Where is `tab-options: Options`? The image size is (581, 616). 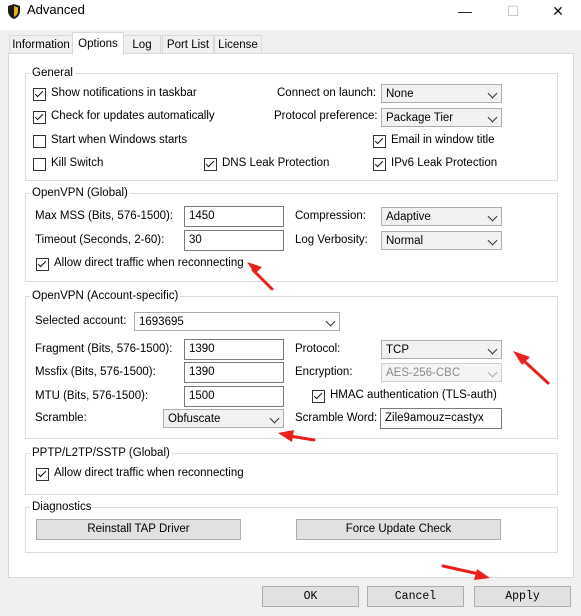 tab-options: Options is located at coordinates (98, 43).